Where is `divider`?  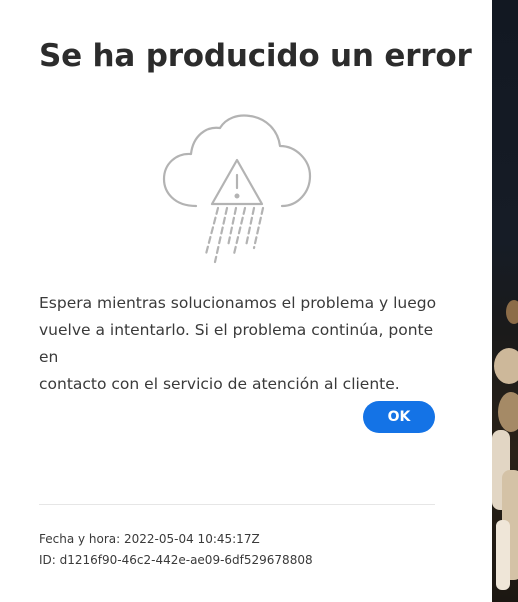 divider is located at coordinates (237, 504).